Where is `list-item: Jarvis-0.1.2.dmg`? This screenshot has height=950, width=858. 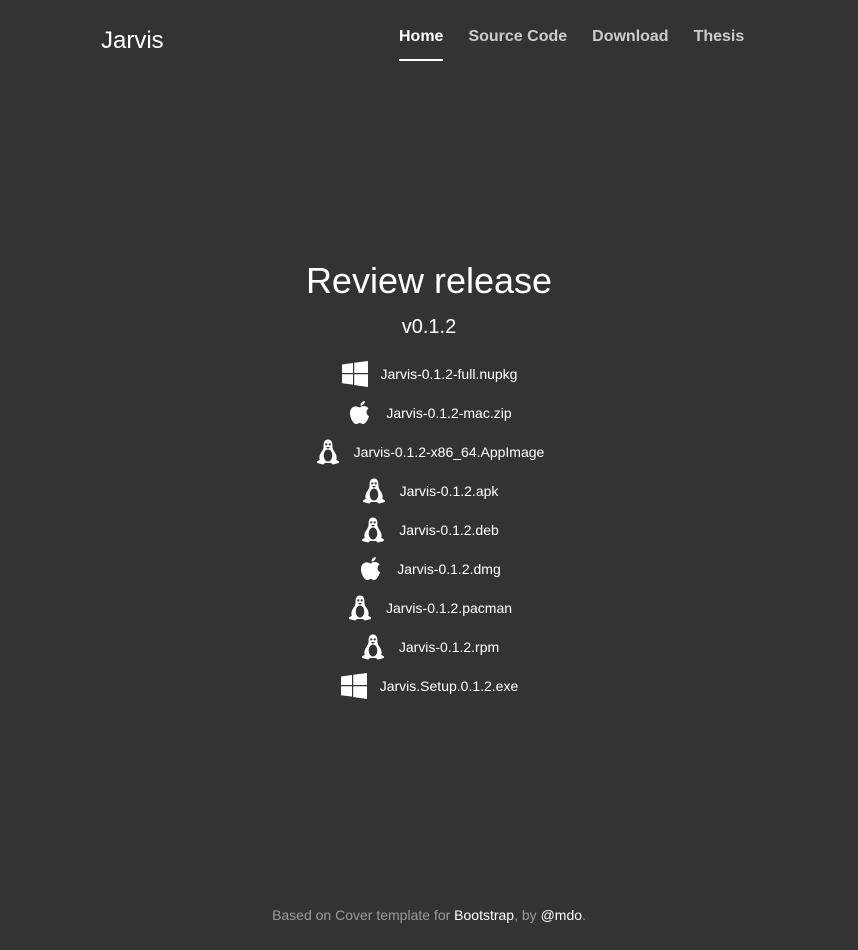 list-item: Jarvis-0.1.2.dmg is located at coordinates (429, 568).